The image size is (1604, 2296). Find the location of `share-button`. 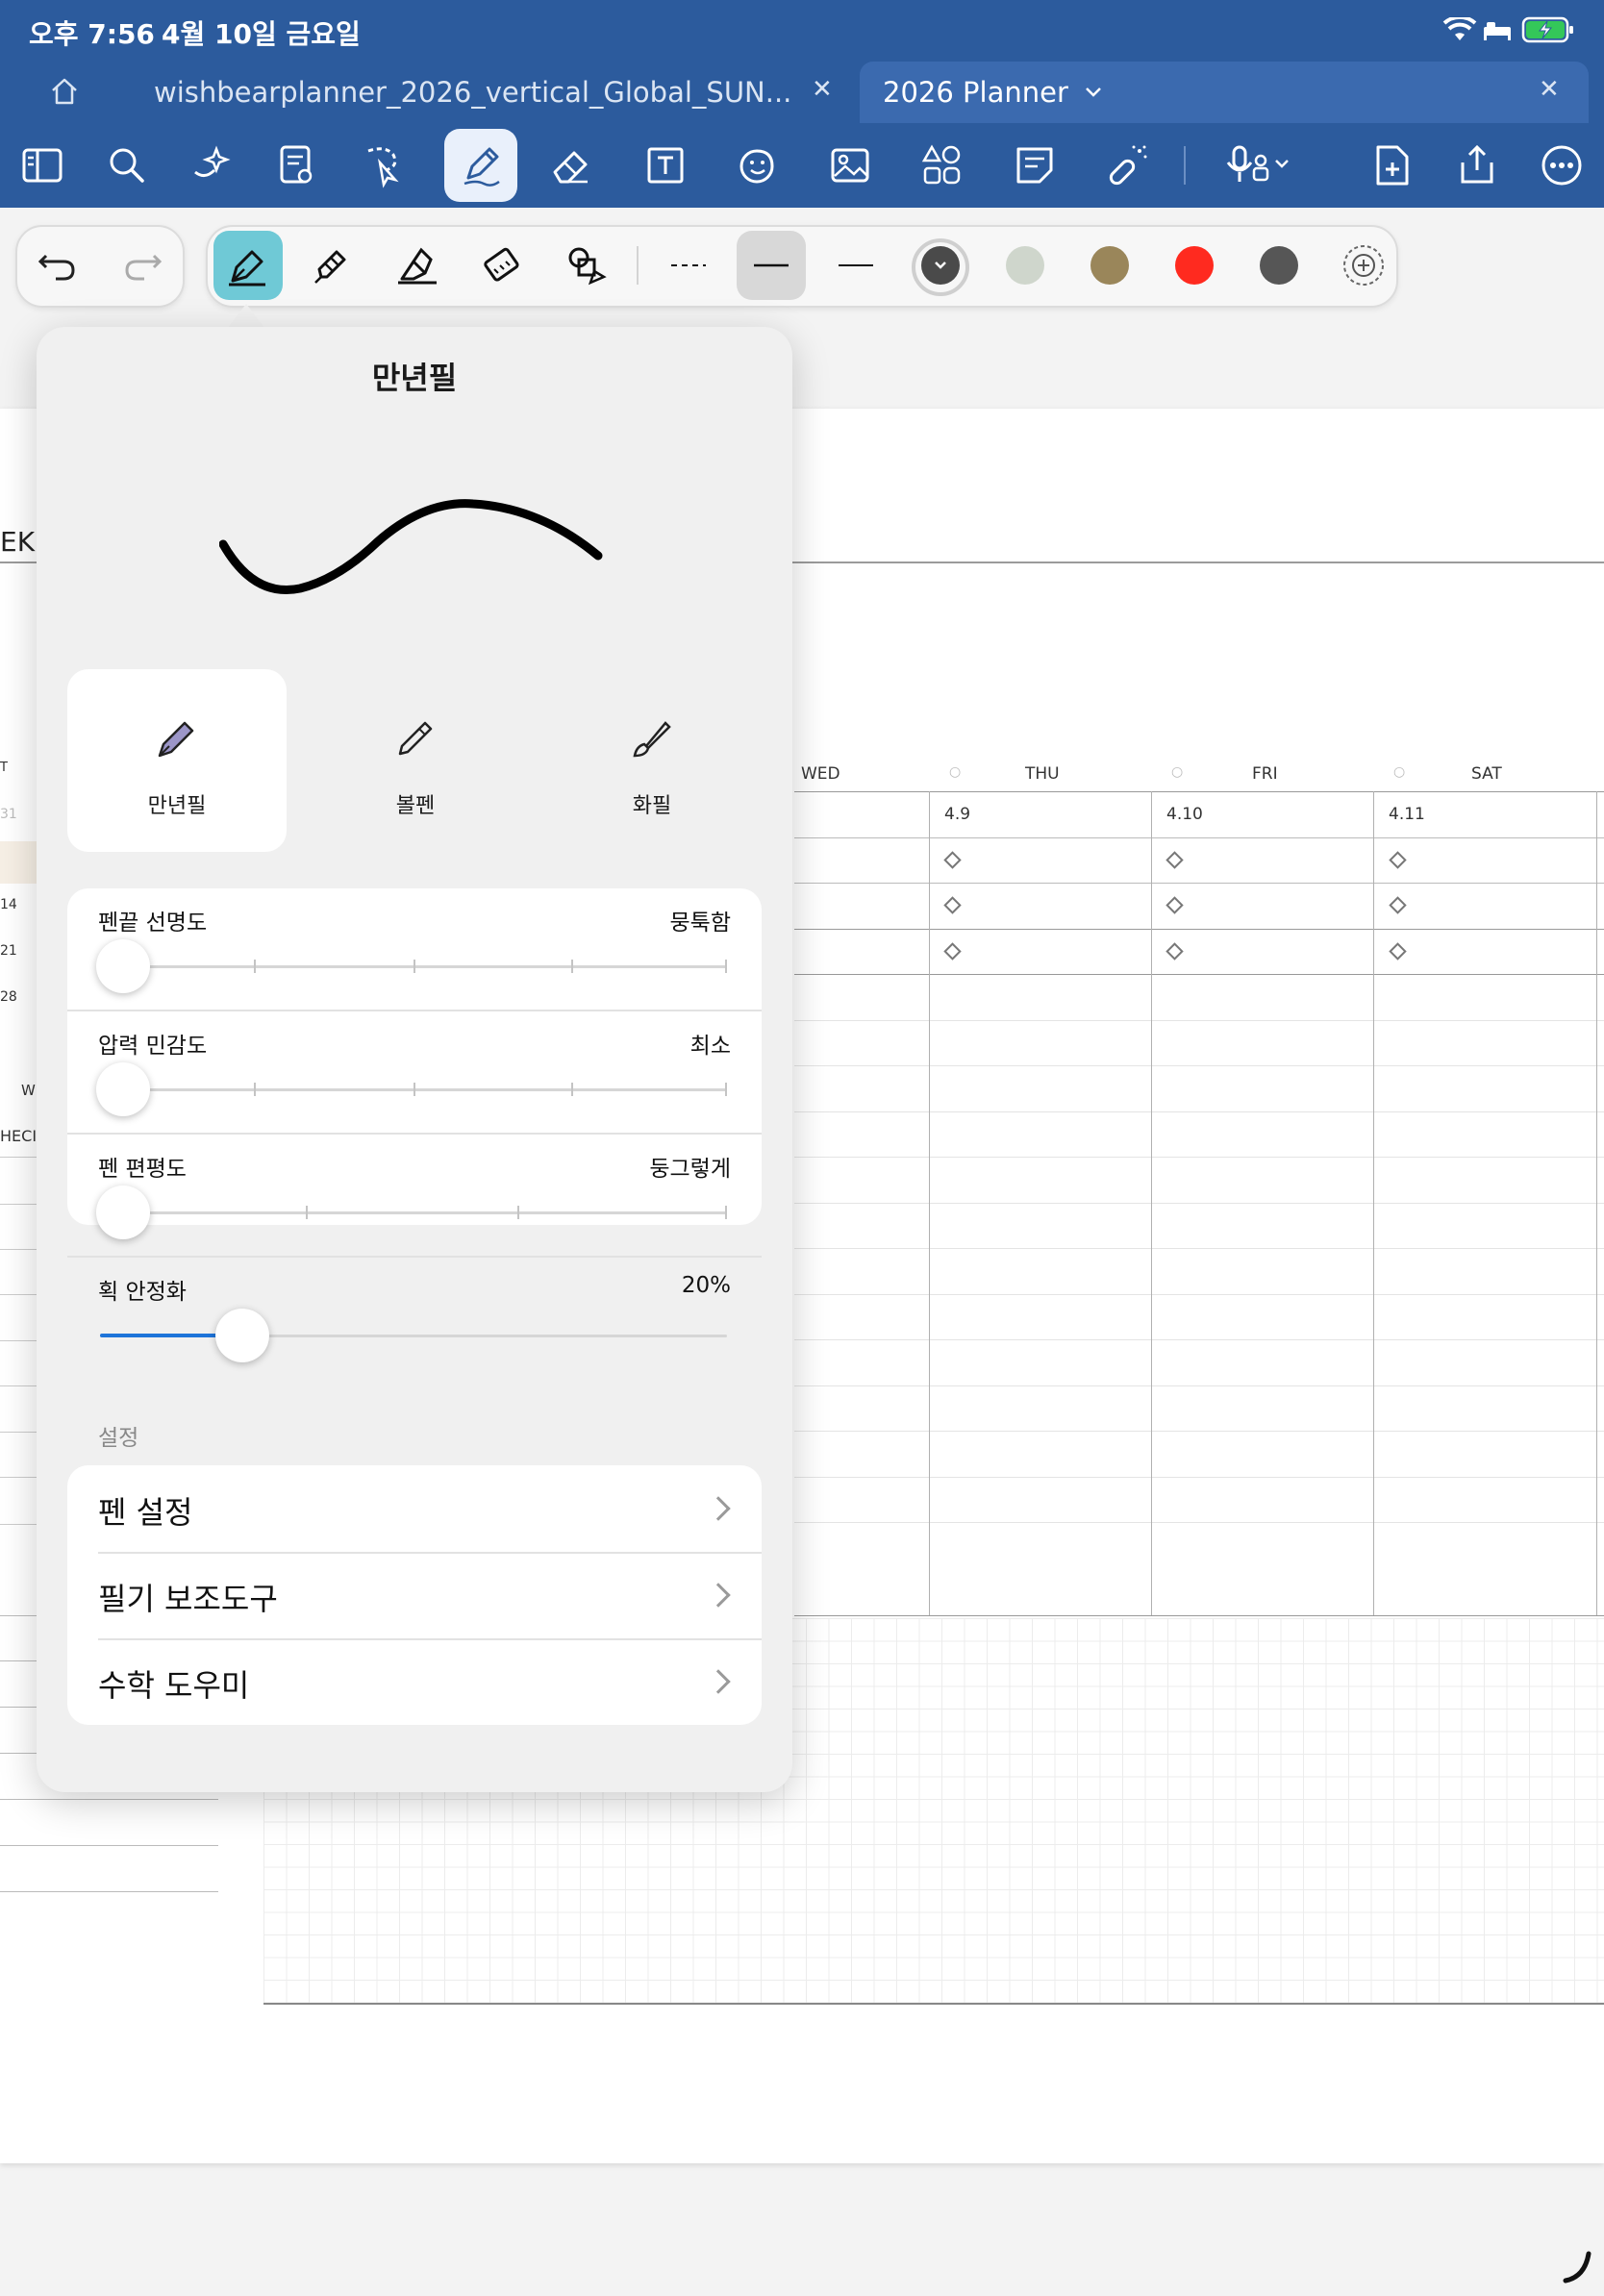

share-button is located at coordinates (1477, 165).